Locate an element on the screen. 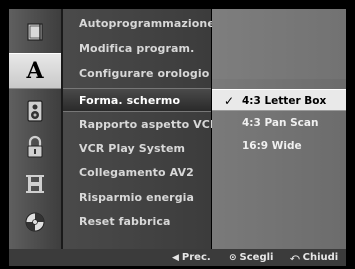  option-label: 4:3 Pan Scan is located at coordinates (280, 123).